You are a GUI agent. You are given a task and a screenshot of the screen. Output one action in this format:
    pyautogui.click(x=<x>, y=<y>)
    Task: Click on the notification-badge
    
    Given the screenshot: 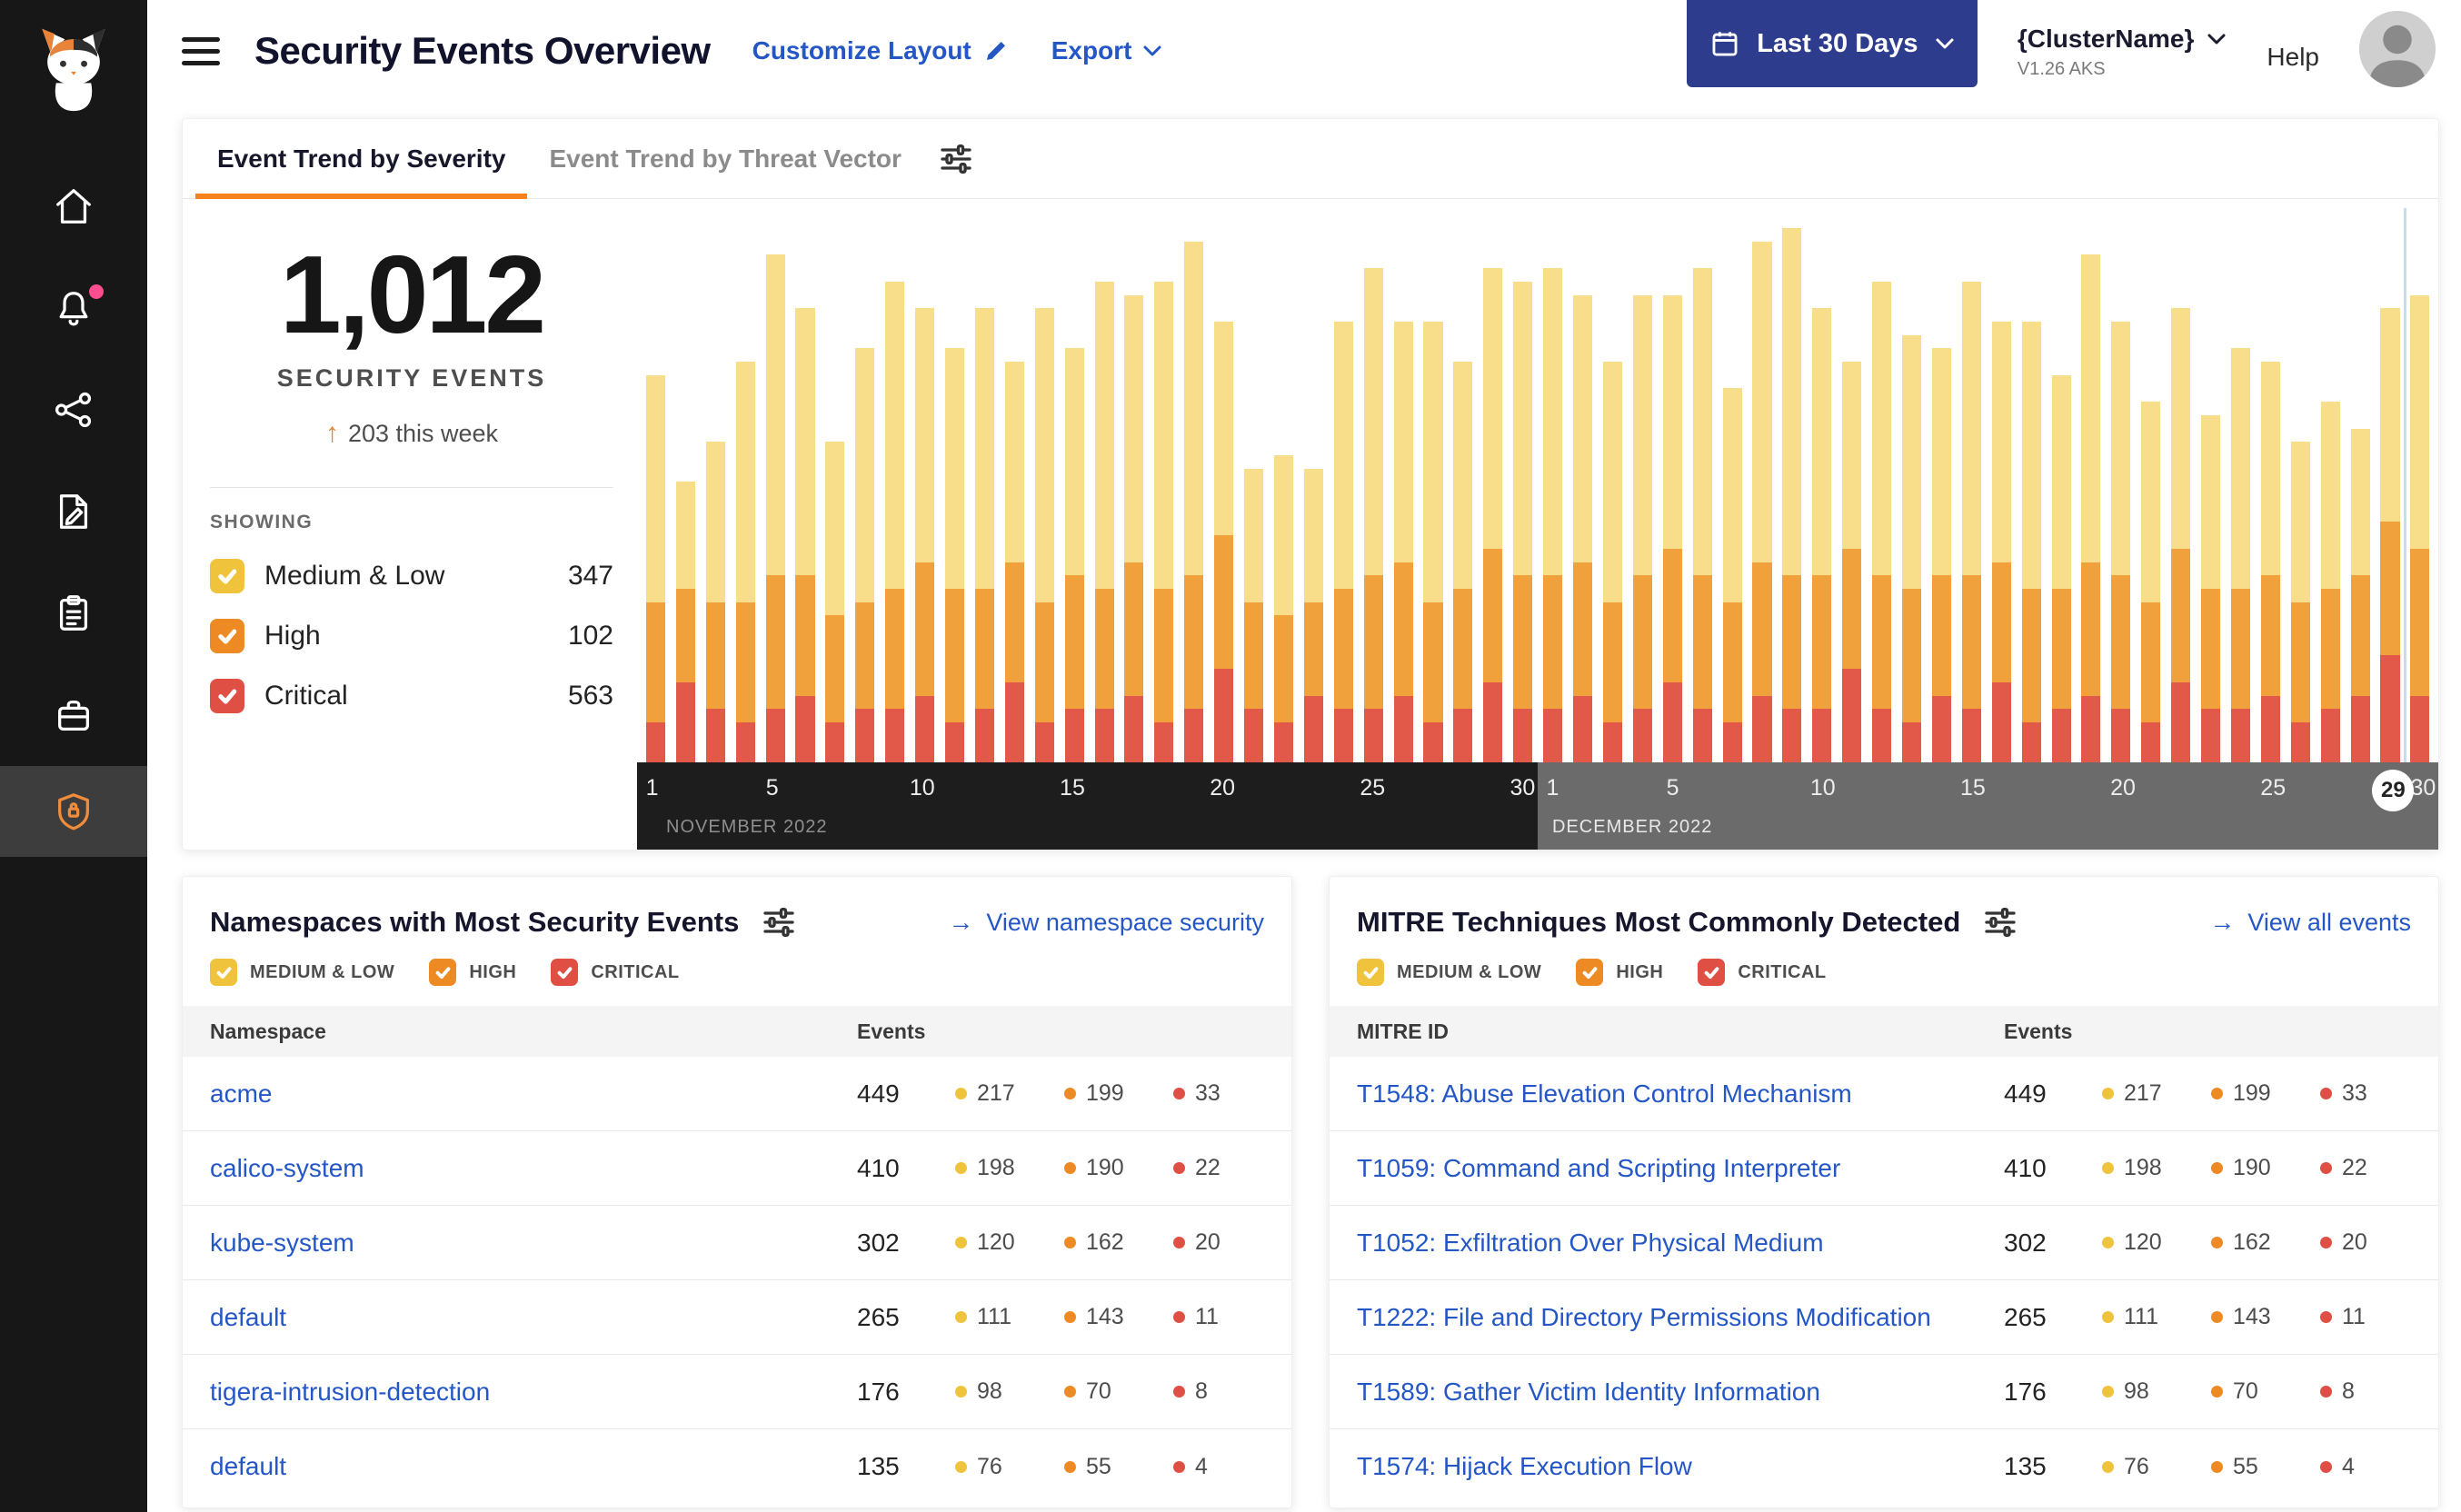 What is the action you would take?
    pyautogui.click(x=96, y=291)
    